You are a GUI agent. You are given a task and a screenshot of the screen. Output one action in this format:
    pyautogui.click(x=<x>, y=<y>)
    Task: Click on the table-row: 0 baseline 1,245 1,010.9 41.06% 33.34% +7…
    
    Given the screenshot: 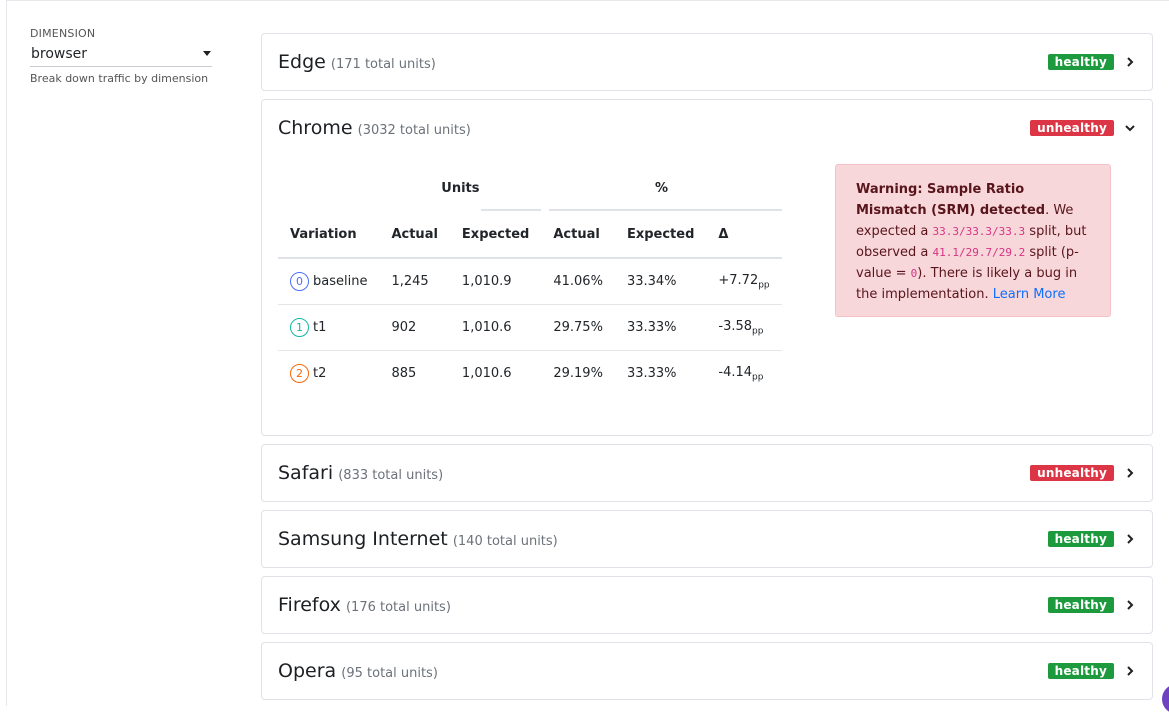 What is the action you would take?
    pyautogui.click(x=530, y=281)
    